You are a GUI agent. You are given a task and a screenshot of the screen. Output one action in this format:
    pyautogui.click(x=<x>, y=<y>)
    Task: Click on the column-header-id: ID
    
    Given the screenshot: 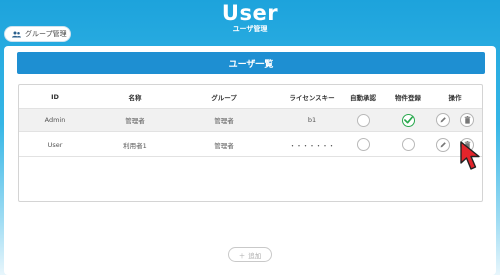 What is the action you would take?
    pyautogui.click(x=55, y=96)
    